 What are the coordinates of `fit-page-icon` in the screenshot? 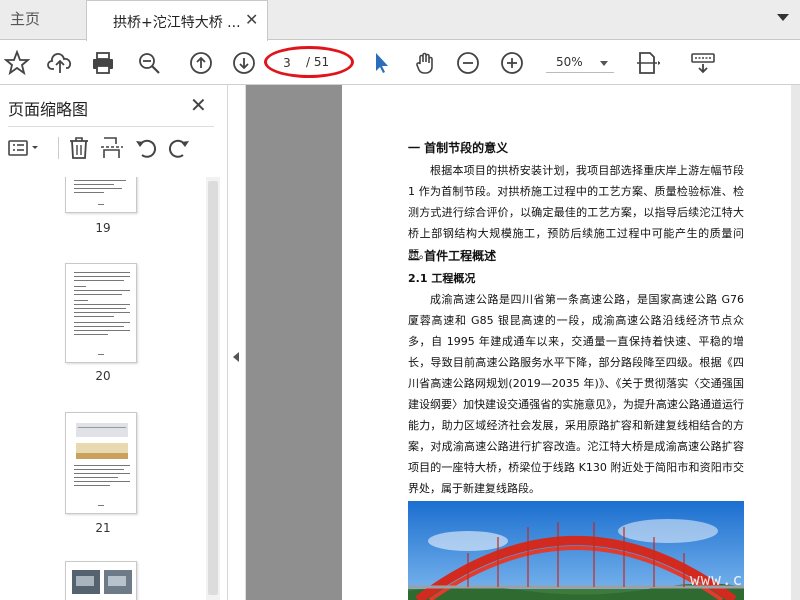 It's located at (647, 63).